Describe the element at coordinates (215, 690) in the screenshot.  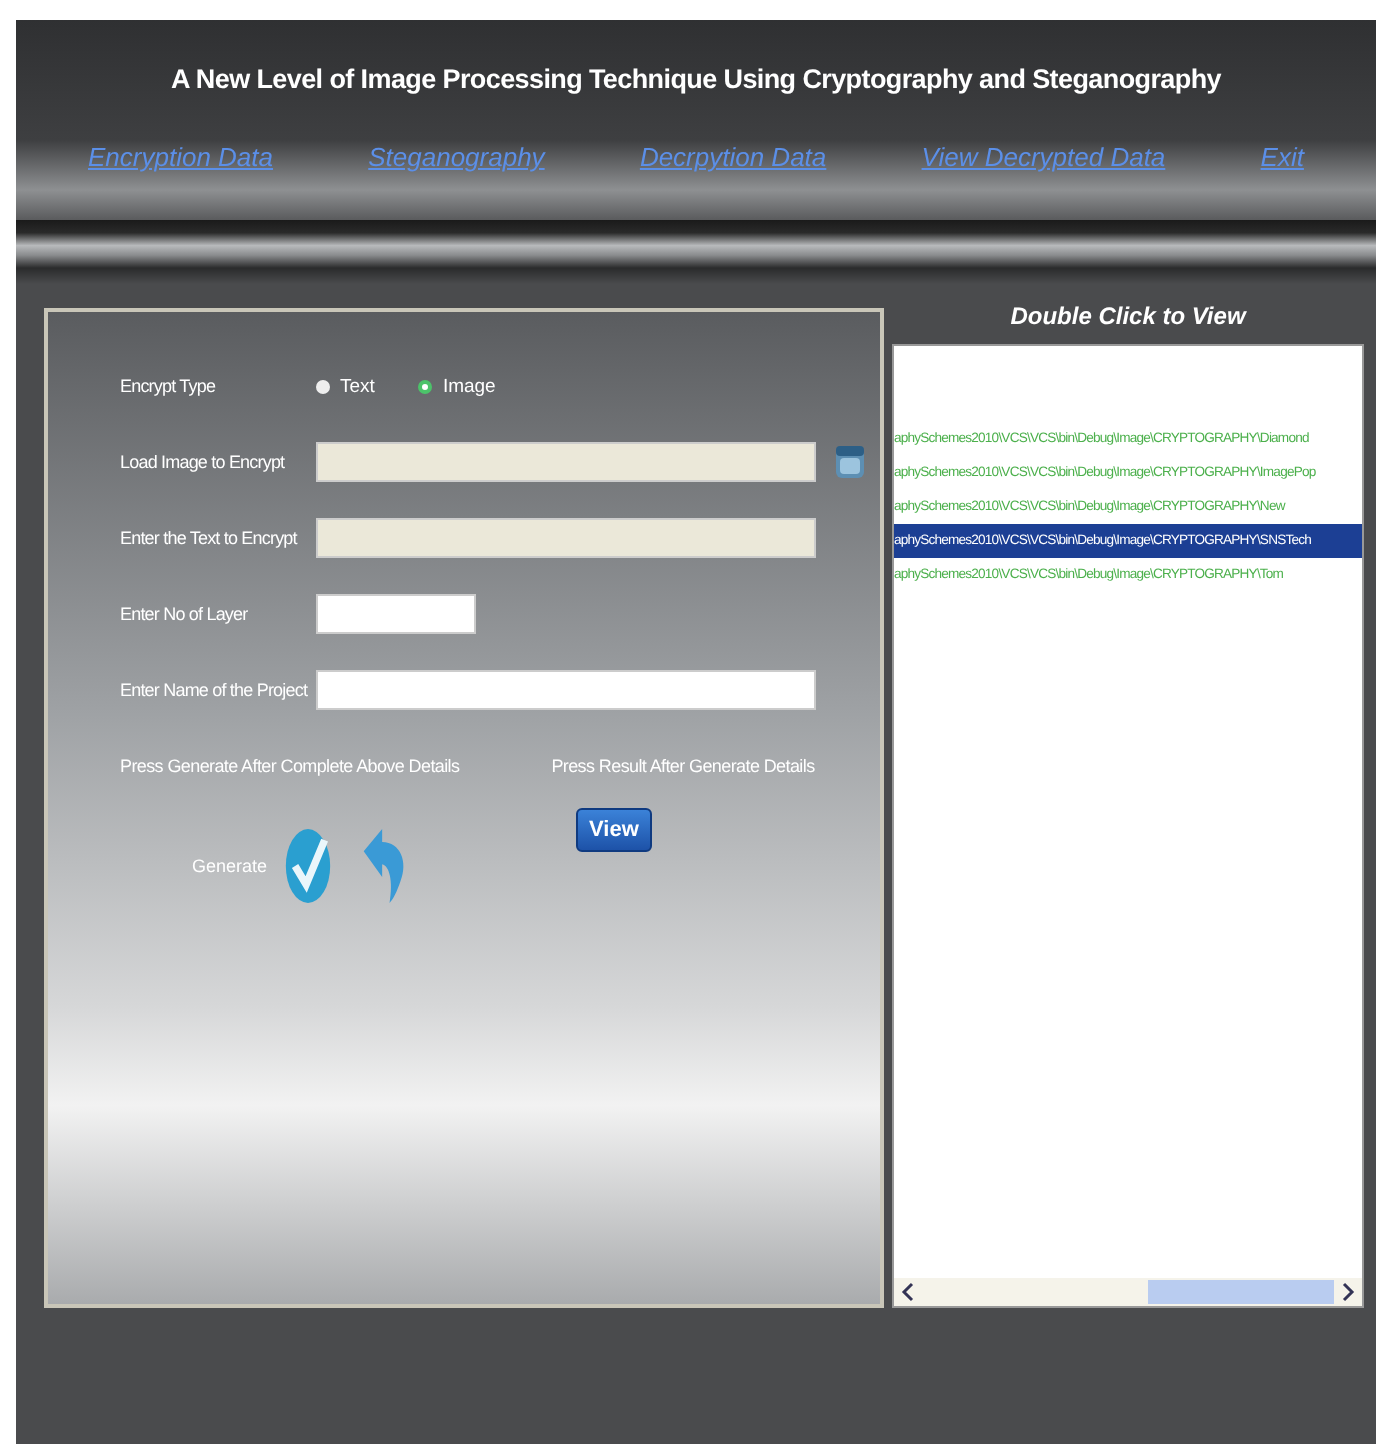
I see `field-label: Enter Name of the Project` at that location.